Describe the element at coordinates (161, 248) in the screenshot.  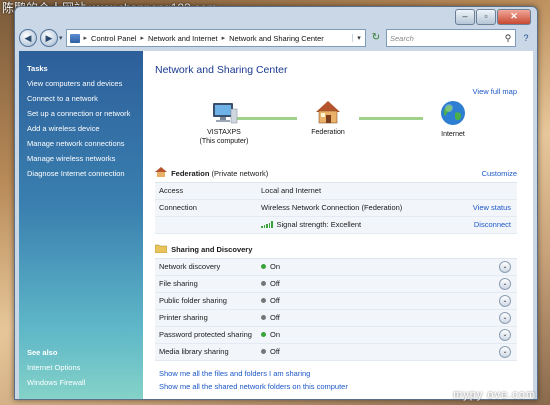
I see `folder-icon` at that location.